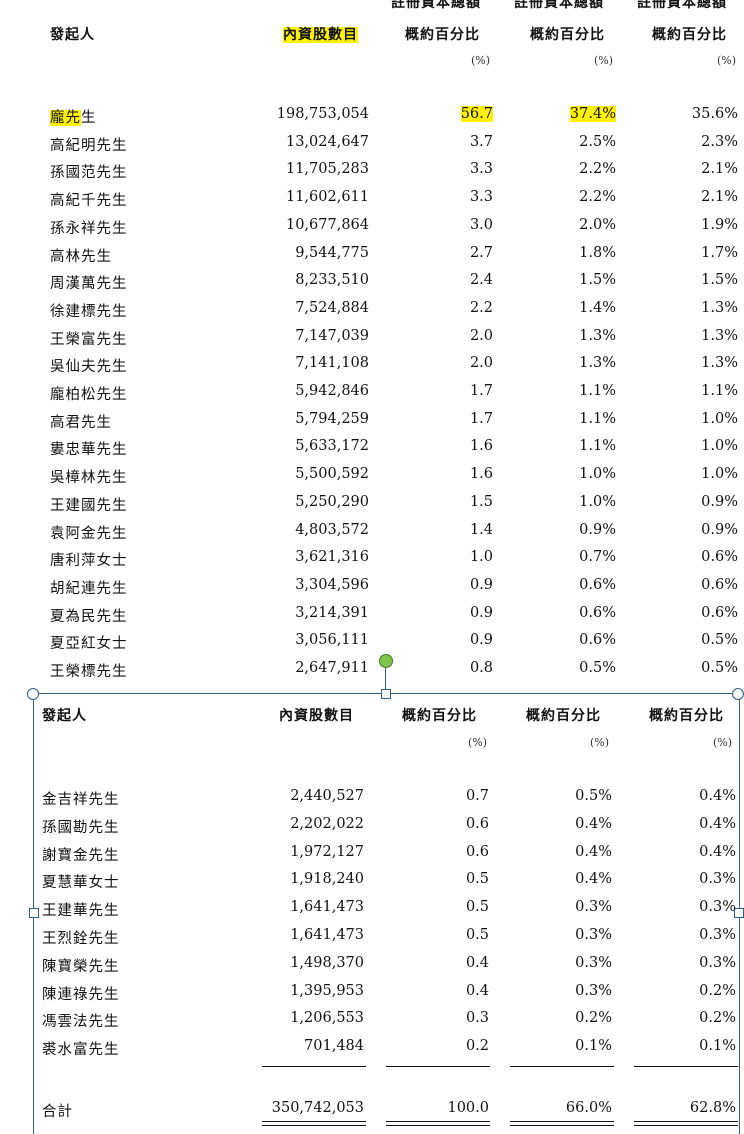 The image size is (744, 1134). Describe the element at coordinates (332, 501) in the screenshot. I see `row-shares: 5,250,290` at that location.